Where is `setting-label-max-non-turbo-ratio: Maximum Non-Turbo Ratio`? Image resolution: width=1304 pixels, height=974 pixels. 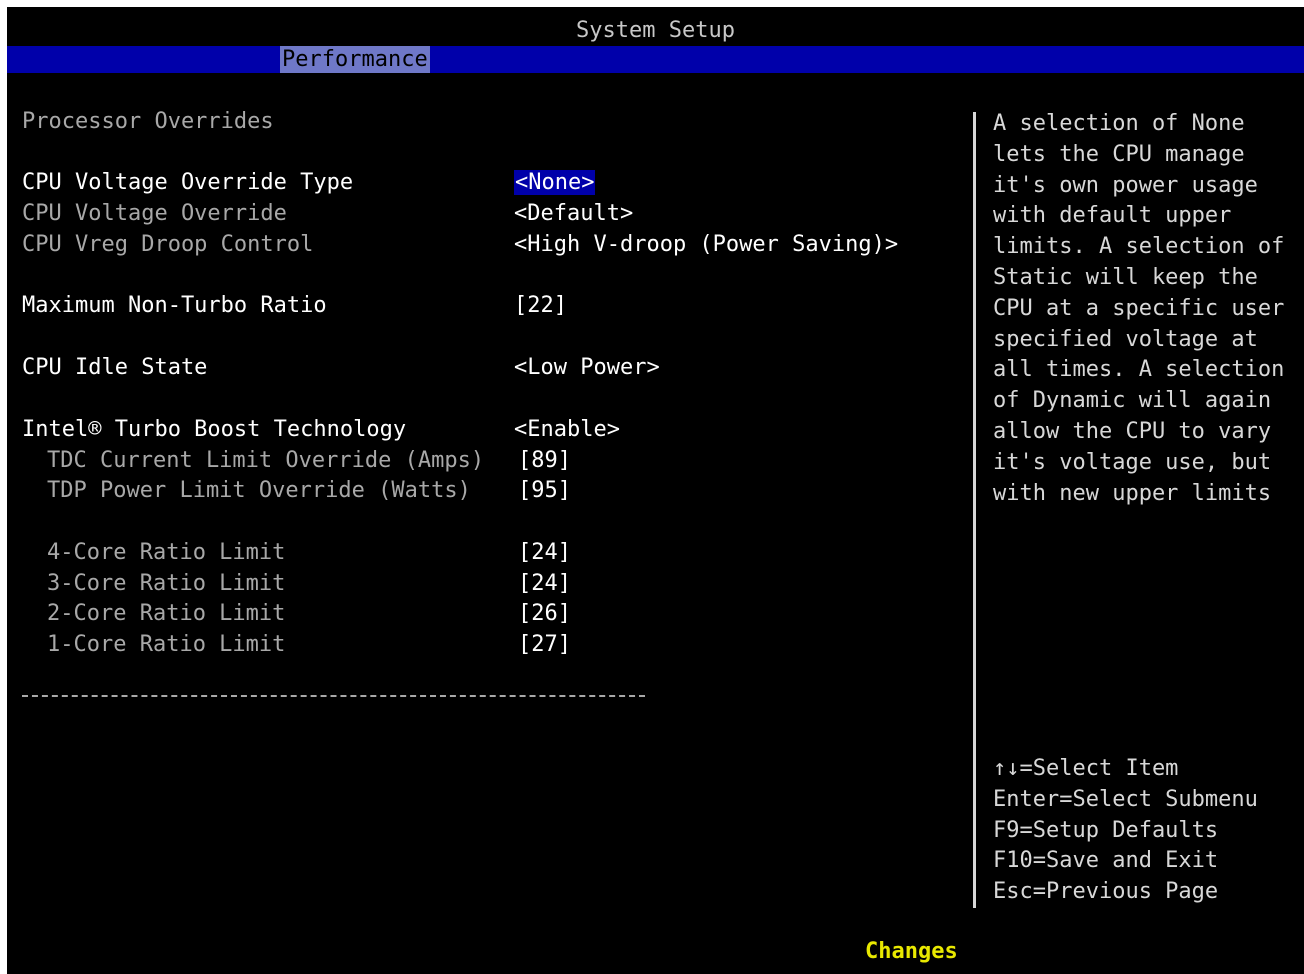
setting-label-max-non-turbo-ratio: Maximum Non-Turbo Ratio is located at coordinates (174, 306).